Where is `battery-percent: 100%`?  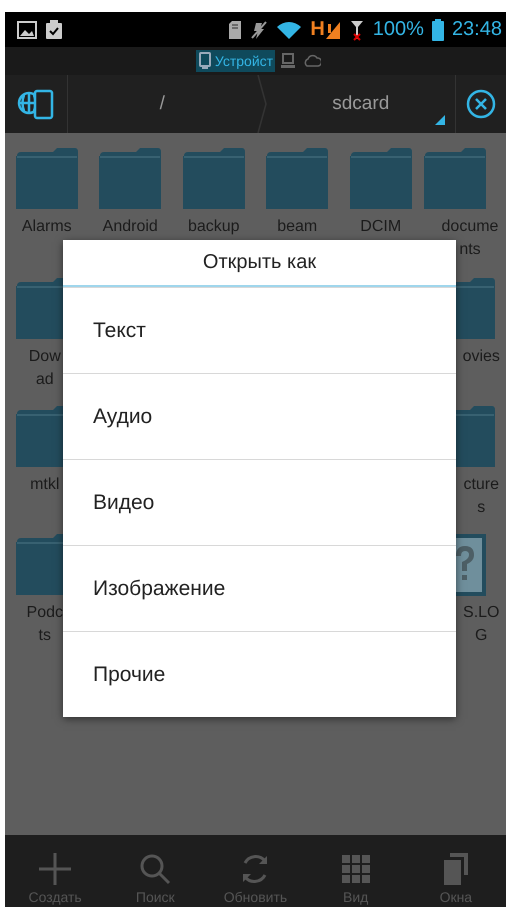
battery-percent: 100% is located at coordinates (398, 29).